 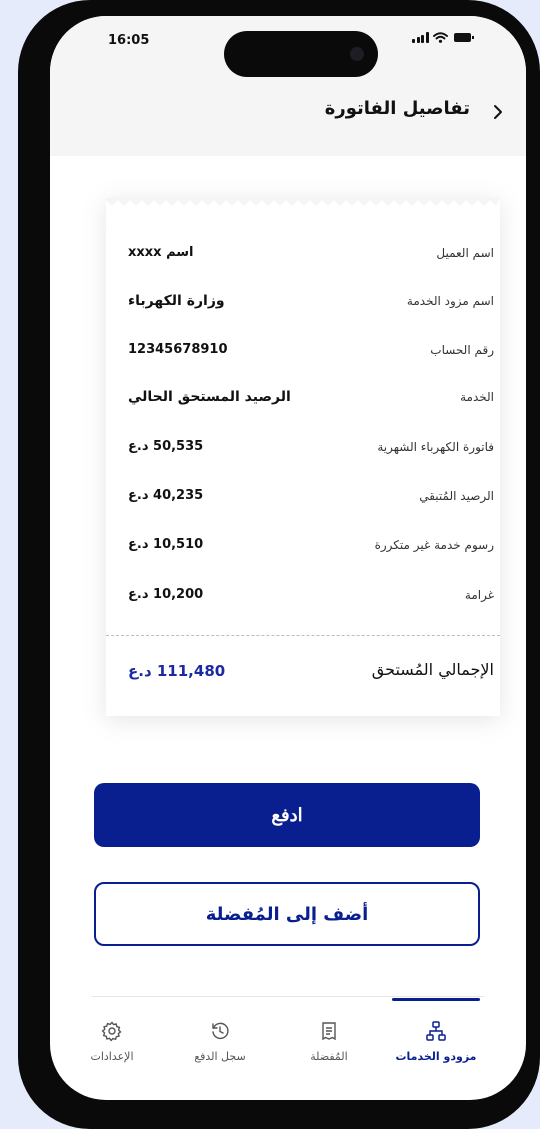 What do you see at coordinates (288, 996) in the screenshot?
I see `nav-divider` at bounding box center [288, 996].